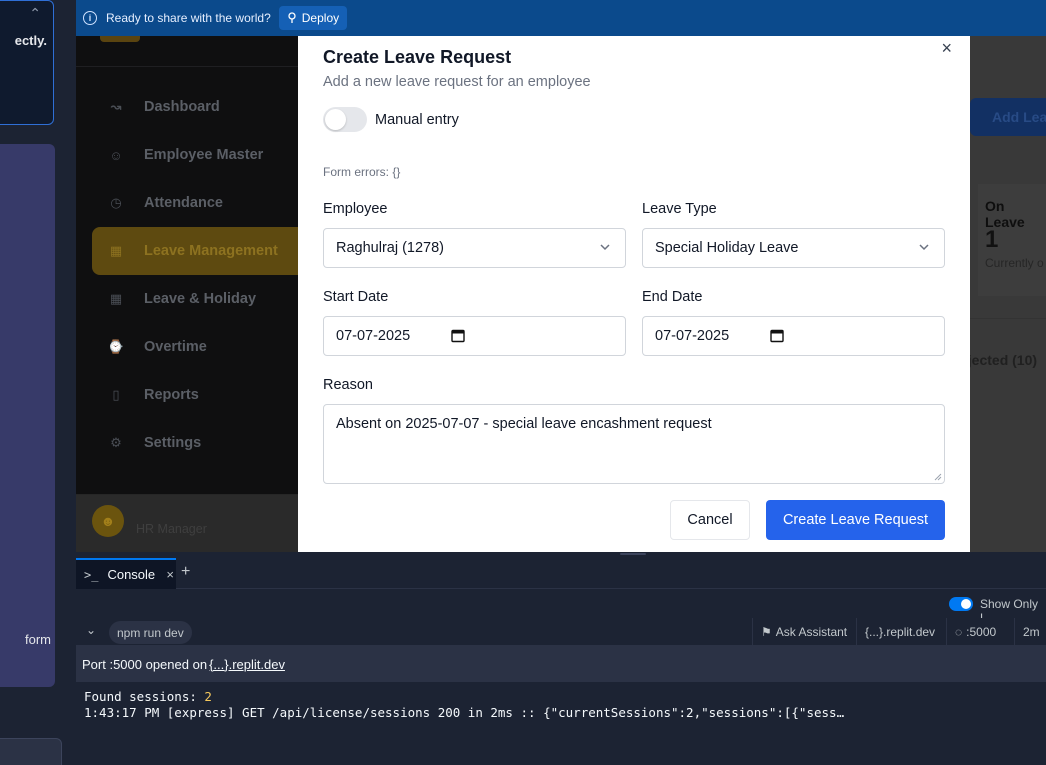 This screenshot has width=1046, height=765. I want to click on sidebar-item-dashboard: ↝ Dashboard, so click(195, 107).